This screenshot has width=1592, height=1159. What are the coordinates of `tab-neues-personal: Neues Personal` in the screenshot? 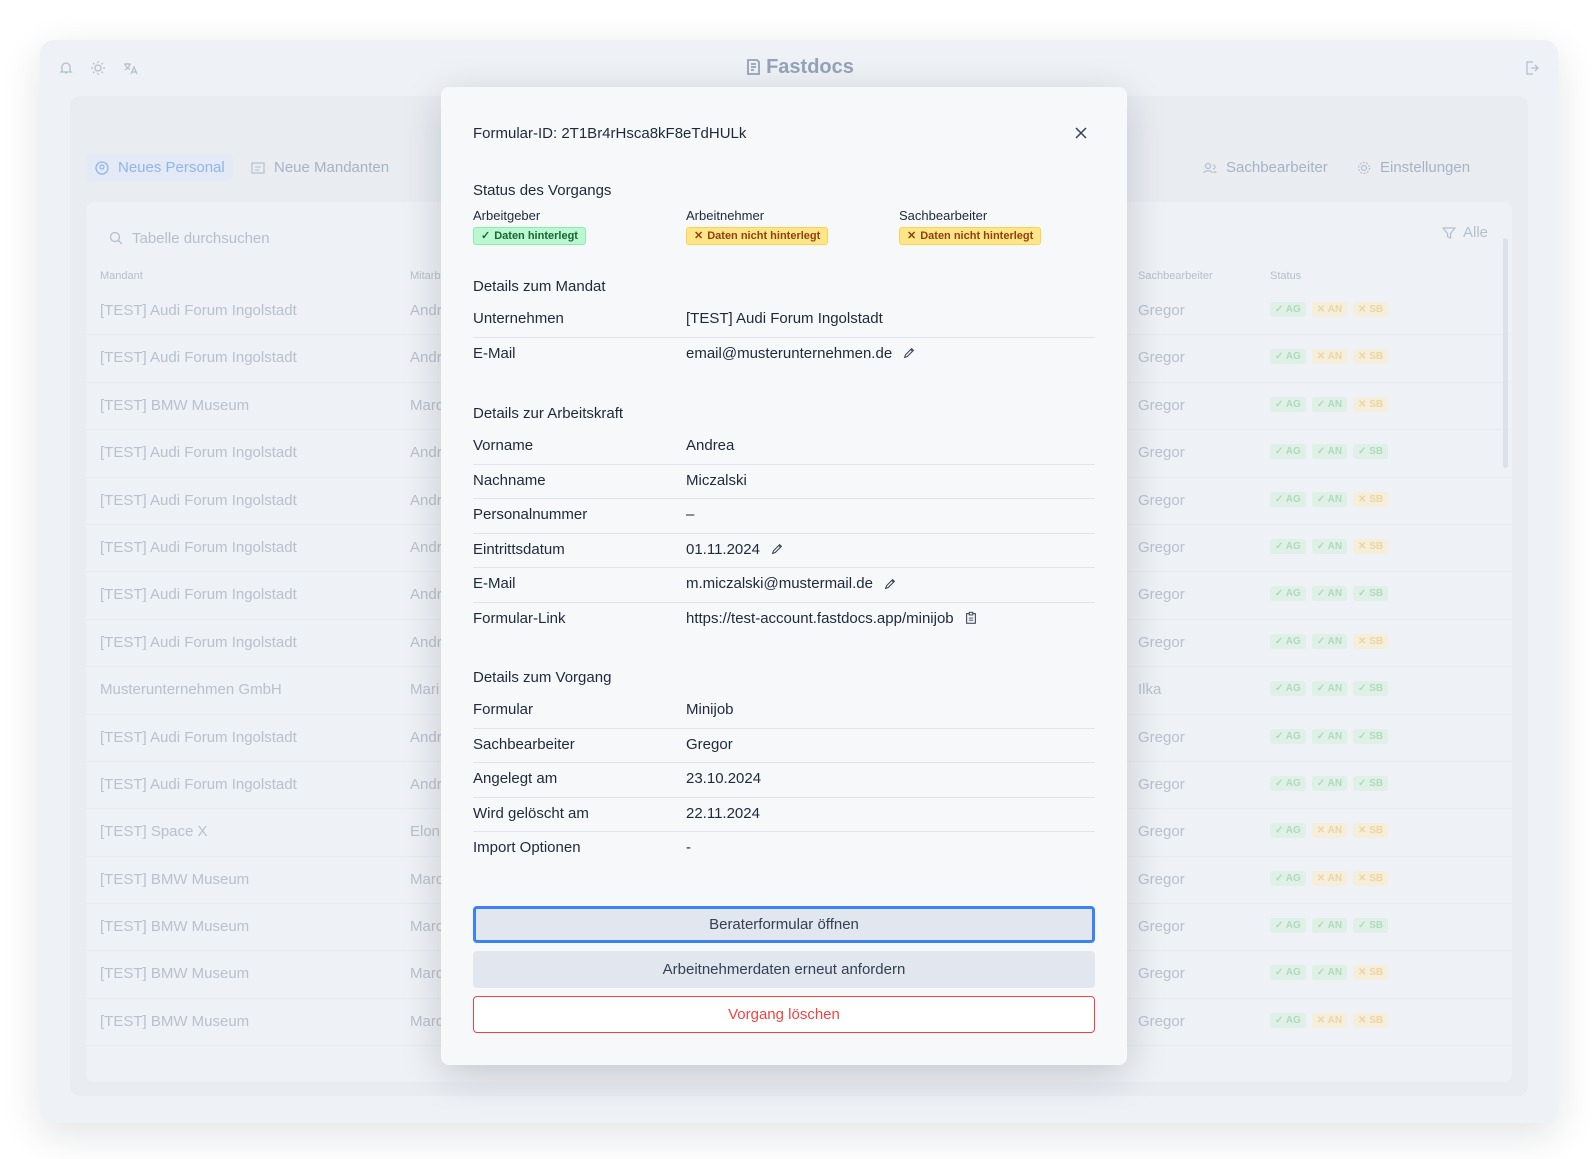 It's located at (159, 167).